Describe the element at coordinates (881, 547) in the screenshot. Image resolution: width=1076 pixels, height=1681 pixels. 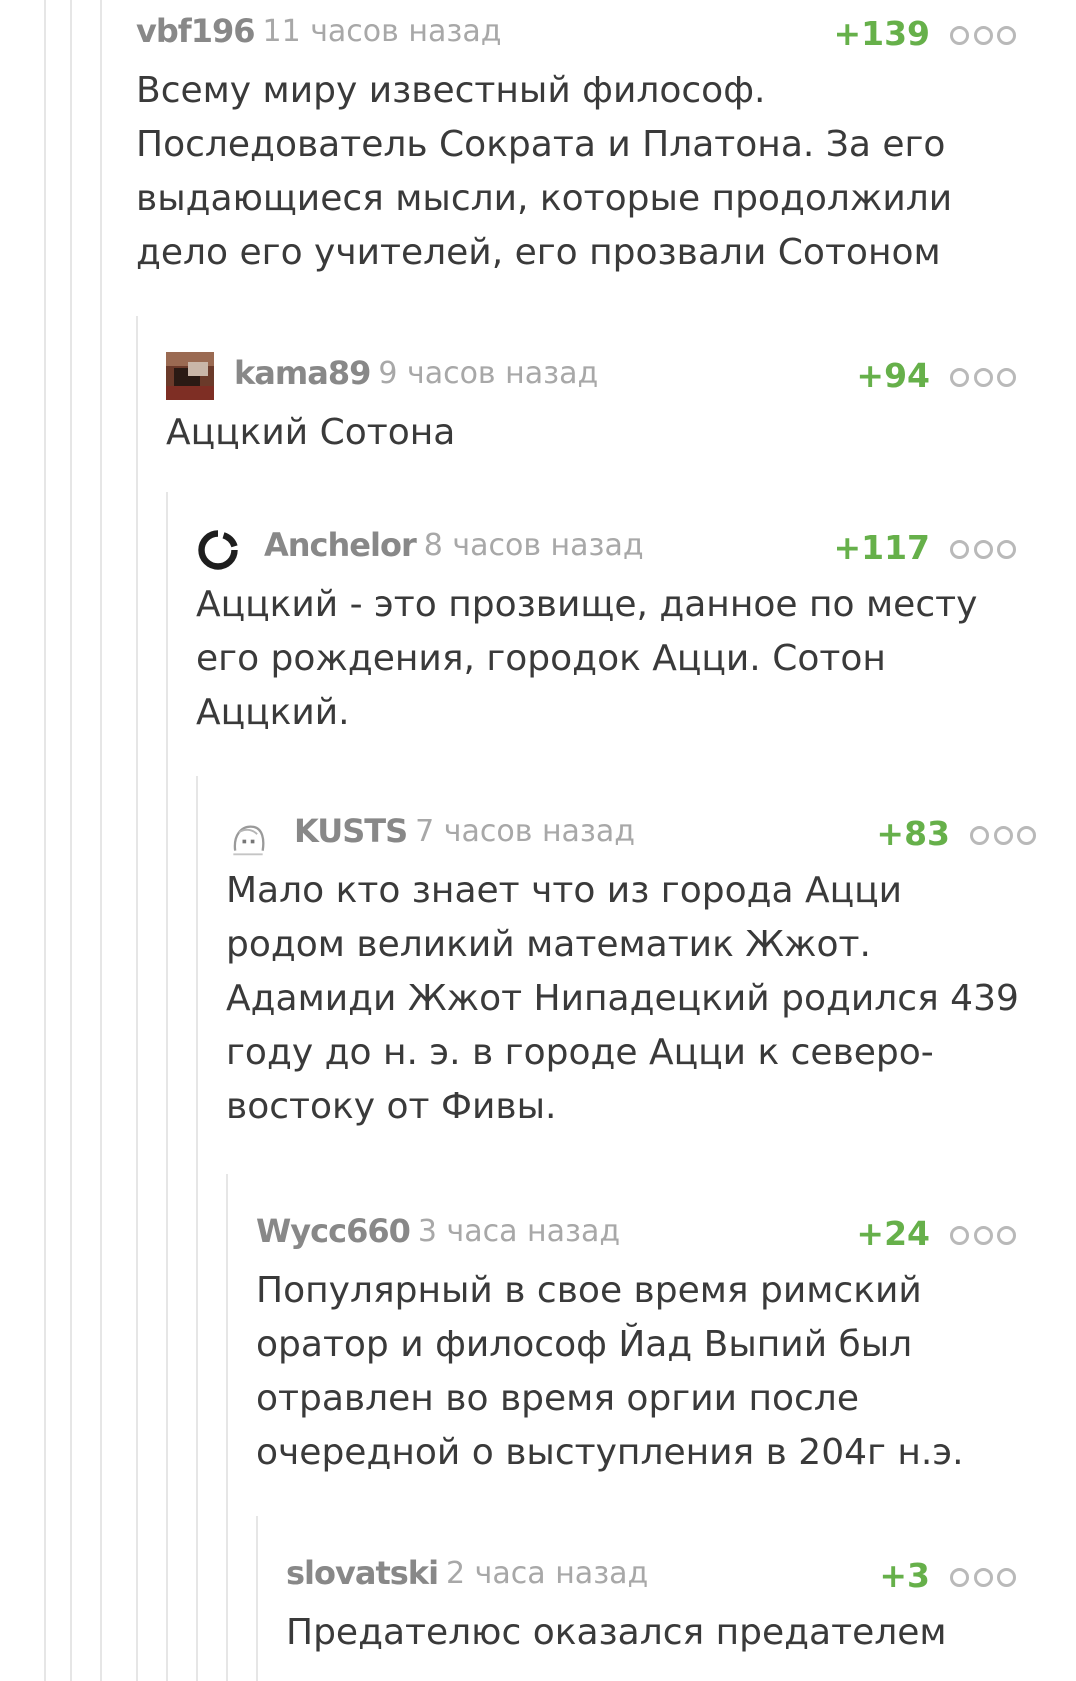
I see `comment-rating: +117` at that location.